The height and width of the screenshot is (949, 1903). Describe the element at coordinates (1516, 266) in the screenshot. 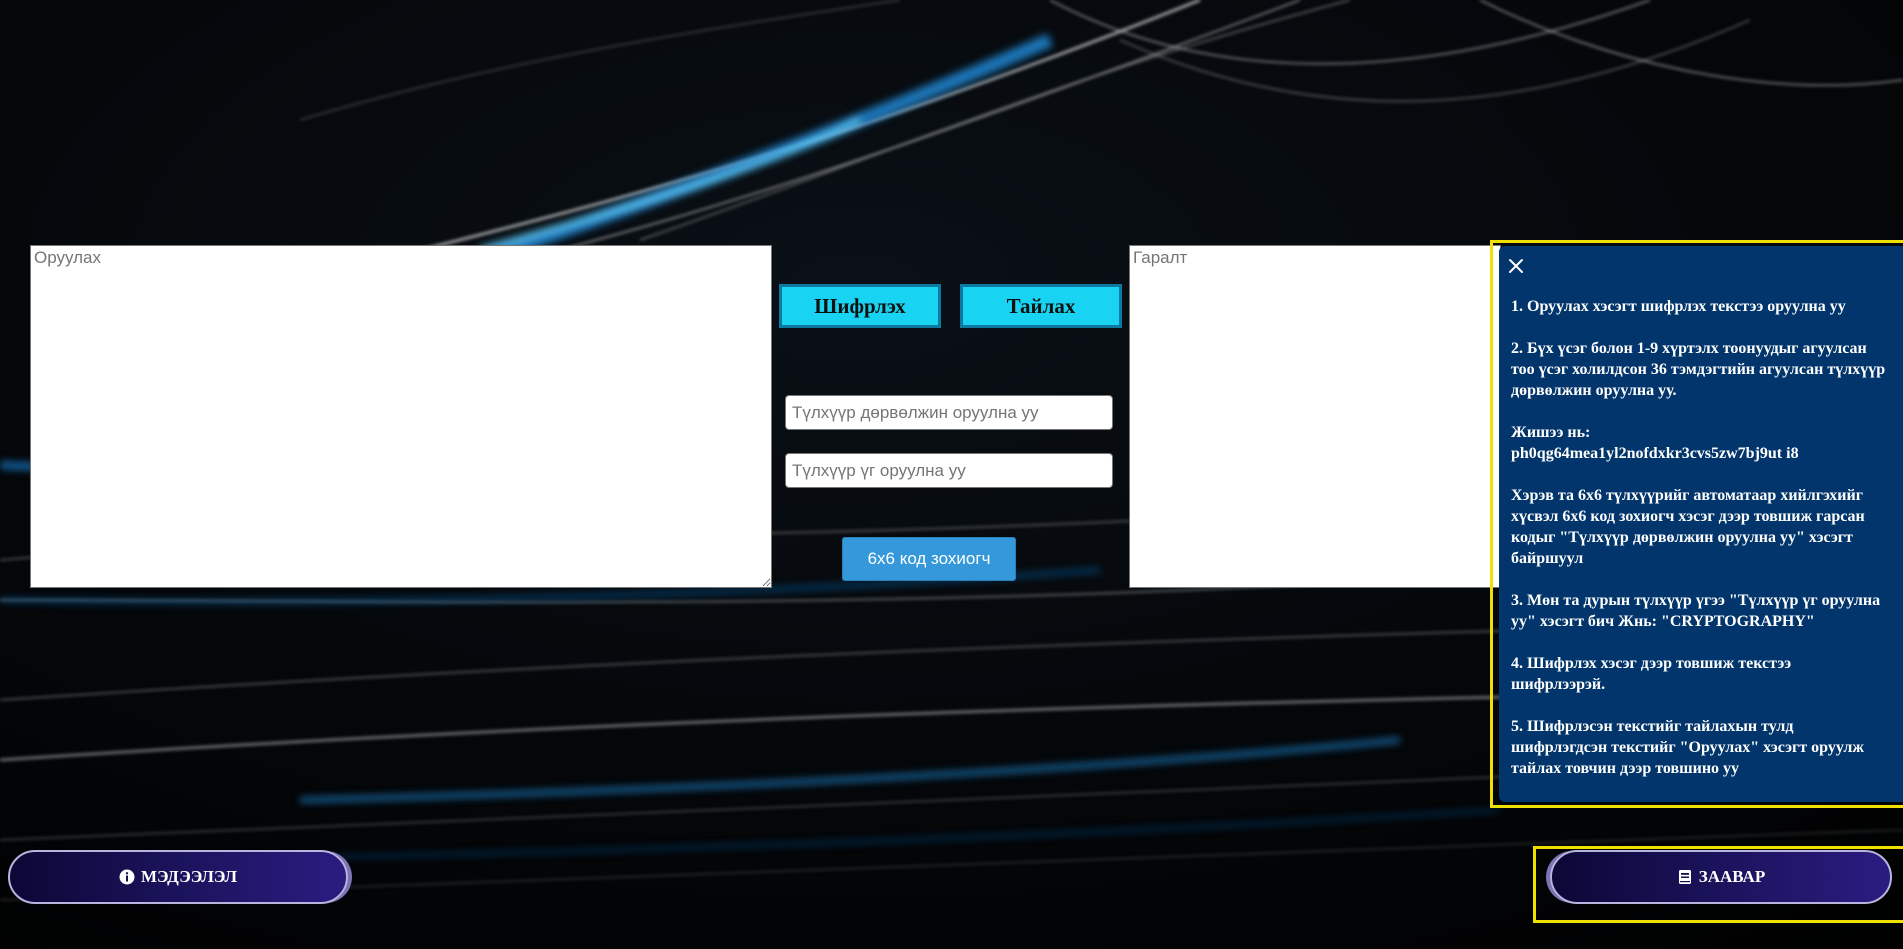

I see `close-icon` at that location.